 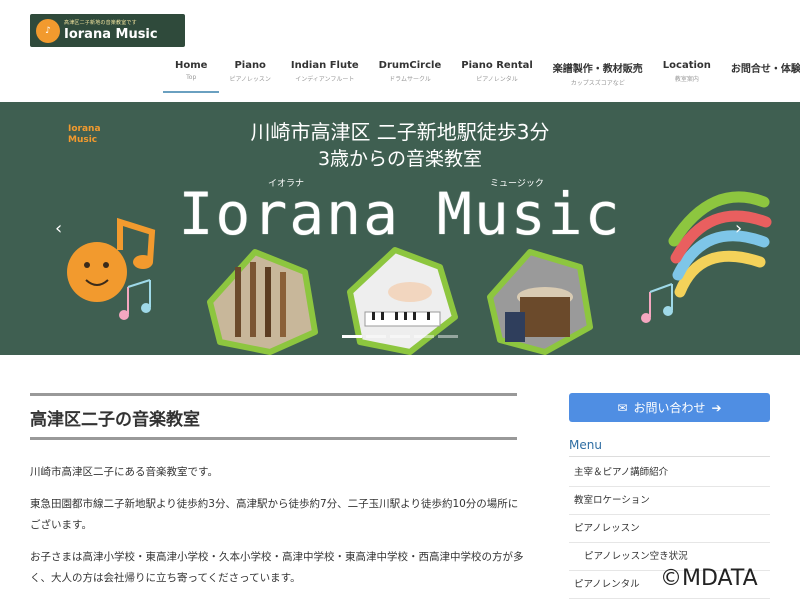 I want to click on nav-sublabel: Top, so click(x=191, y=77).